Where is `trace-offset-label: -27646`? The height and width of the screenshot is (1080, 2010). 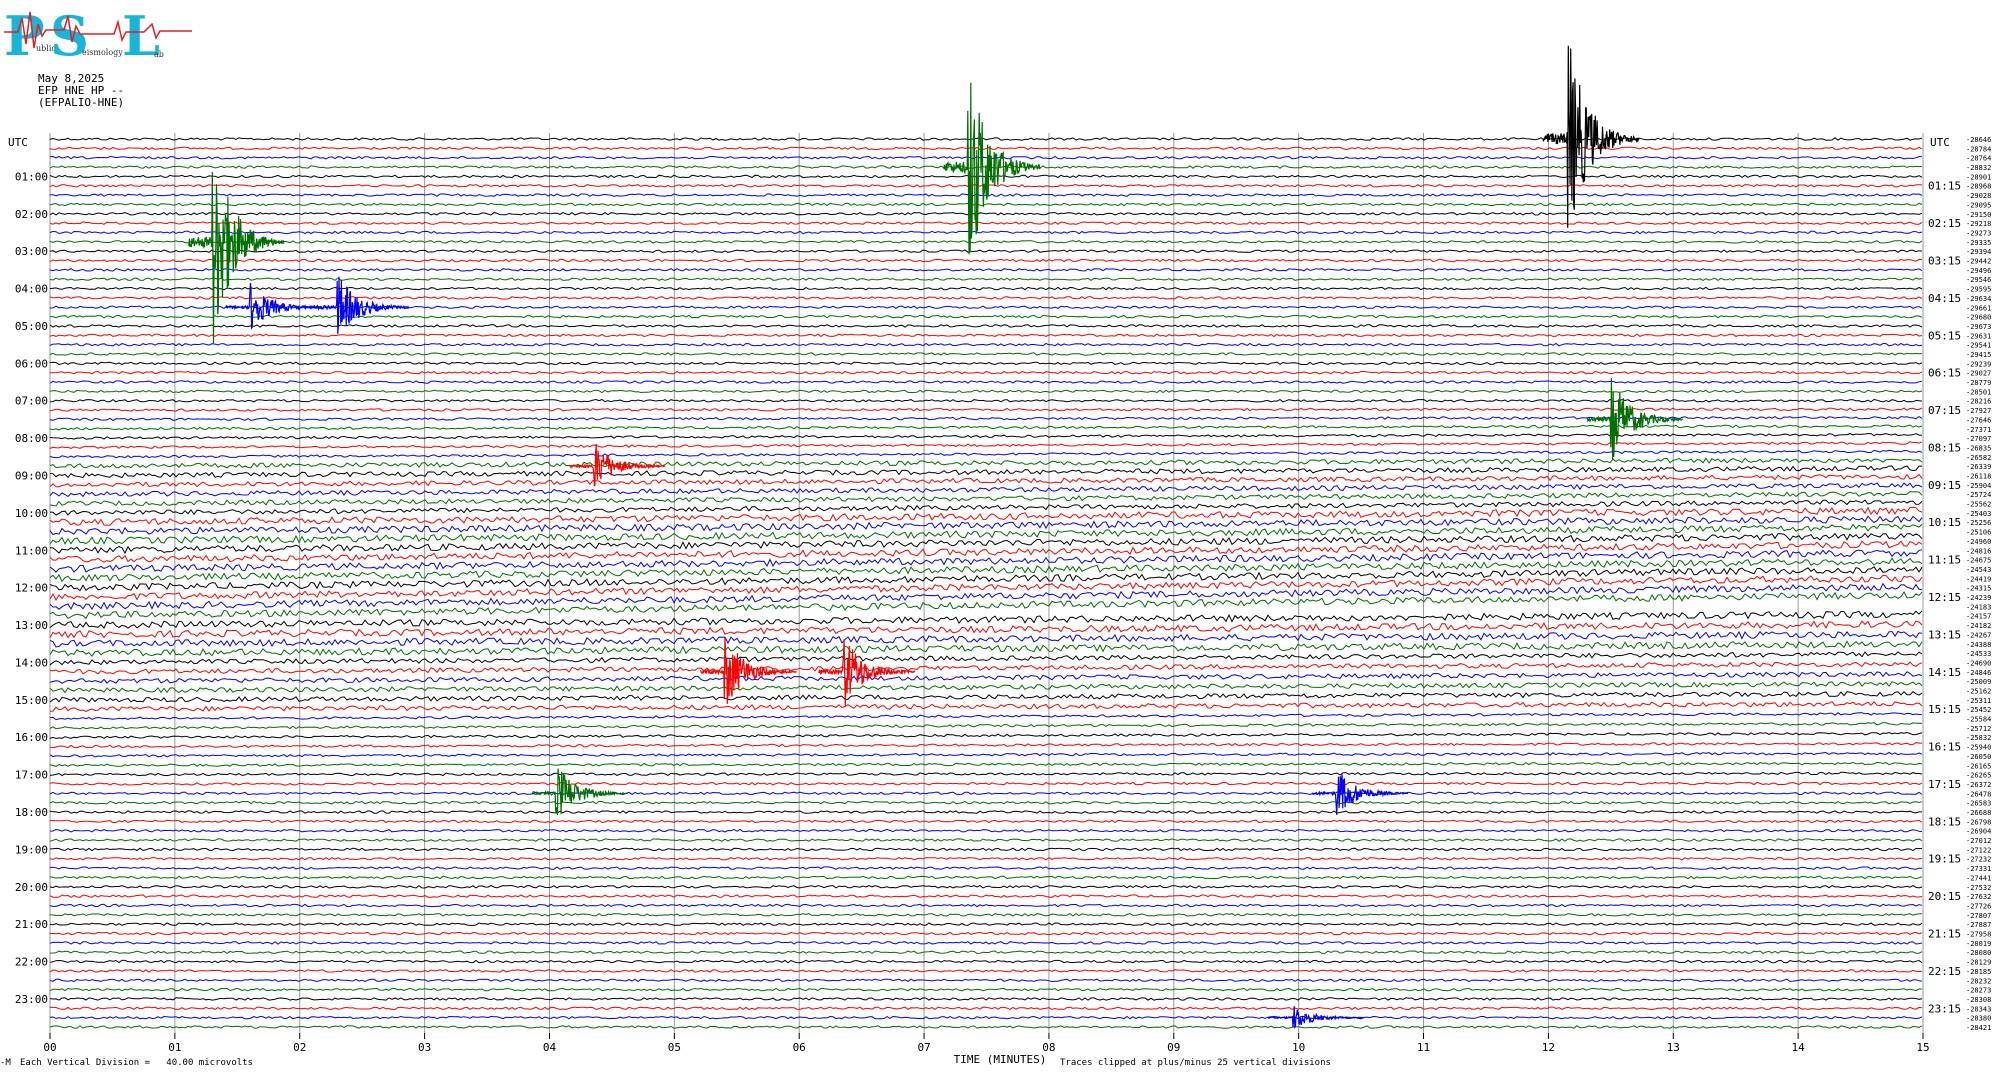
trace-offset-label: -27646 is located at coordinates (1978, 420).